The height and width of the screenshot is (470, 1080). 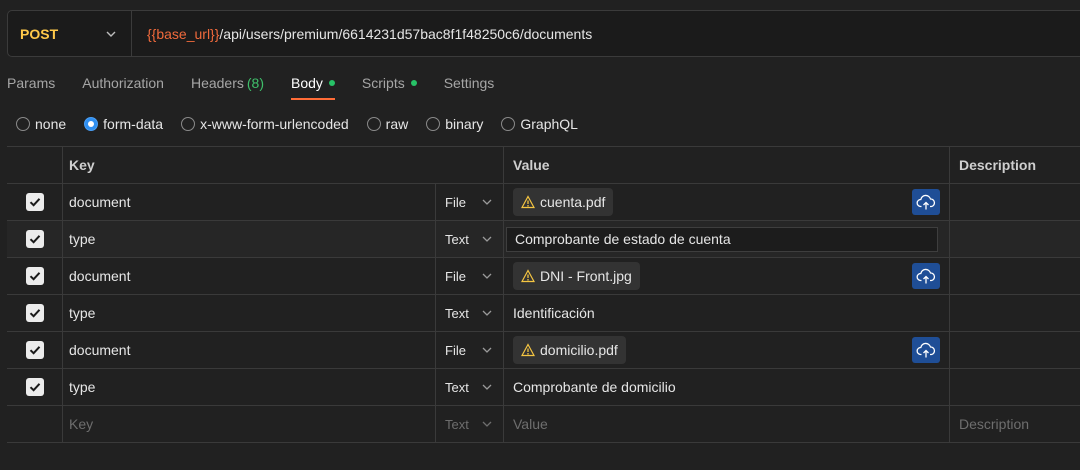 I want to click on table-row: document File domicilio.pdf, so click(x=543, y=350).